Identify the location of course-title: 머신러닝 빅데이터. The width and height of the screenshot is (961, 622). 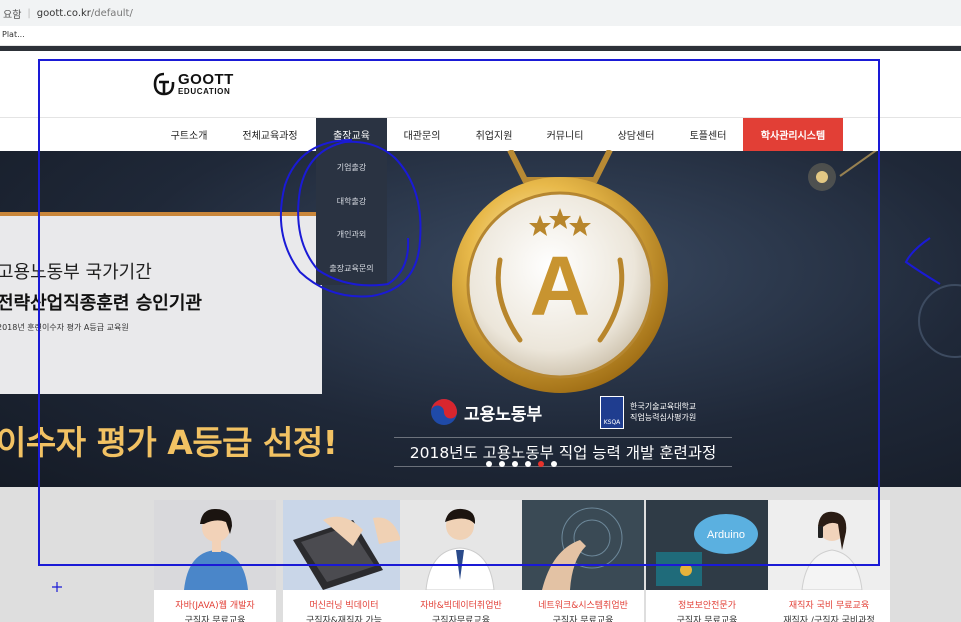
(344, 606).